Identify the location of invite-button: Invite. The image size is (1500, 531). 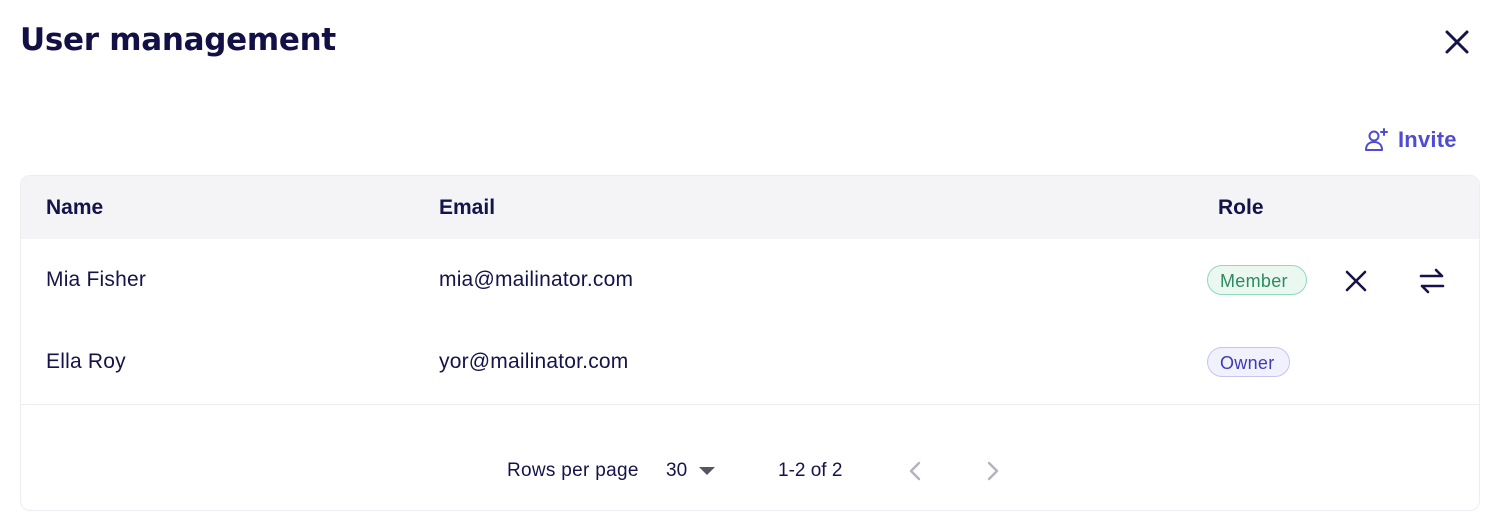
(1409, 140).